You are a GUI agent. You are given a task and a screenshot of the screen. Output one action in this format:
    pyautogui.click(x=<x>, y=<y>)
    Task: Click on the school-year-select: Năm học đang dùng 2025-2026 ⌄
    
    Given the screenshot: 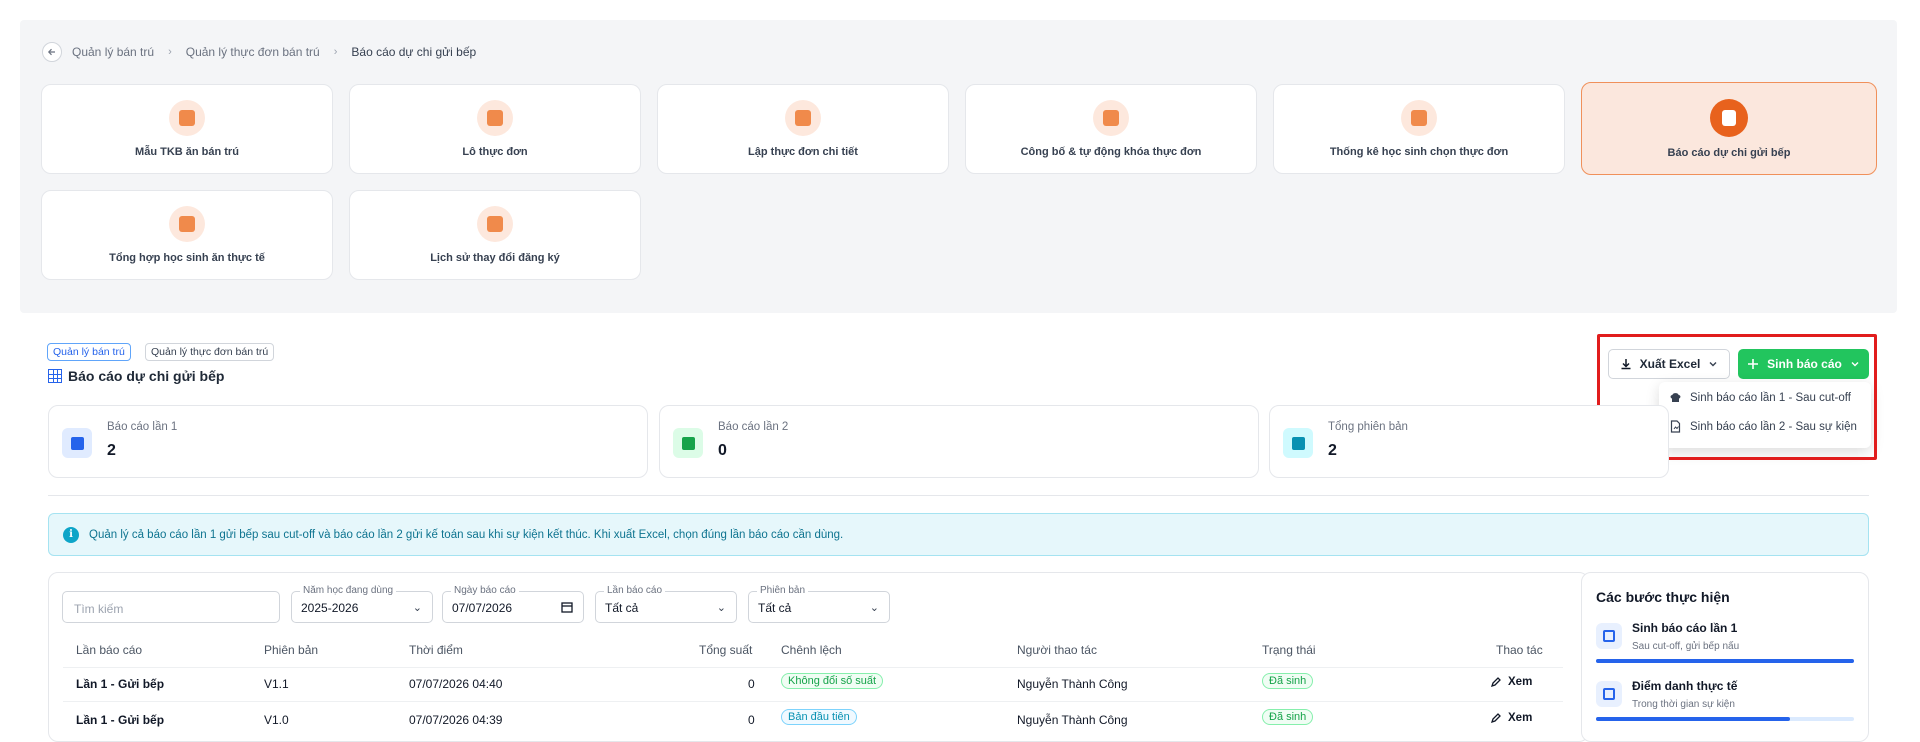 What is the action you would take?
    pyautogui.click(x=362, y=604)
    